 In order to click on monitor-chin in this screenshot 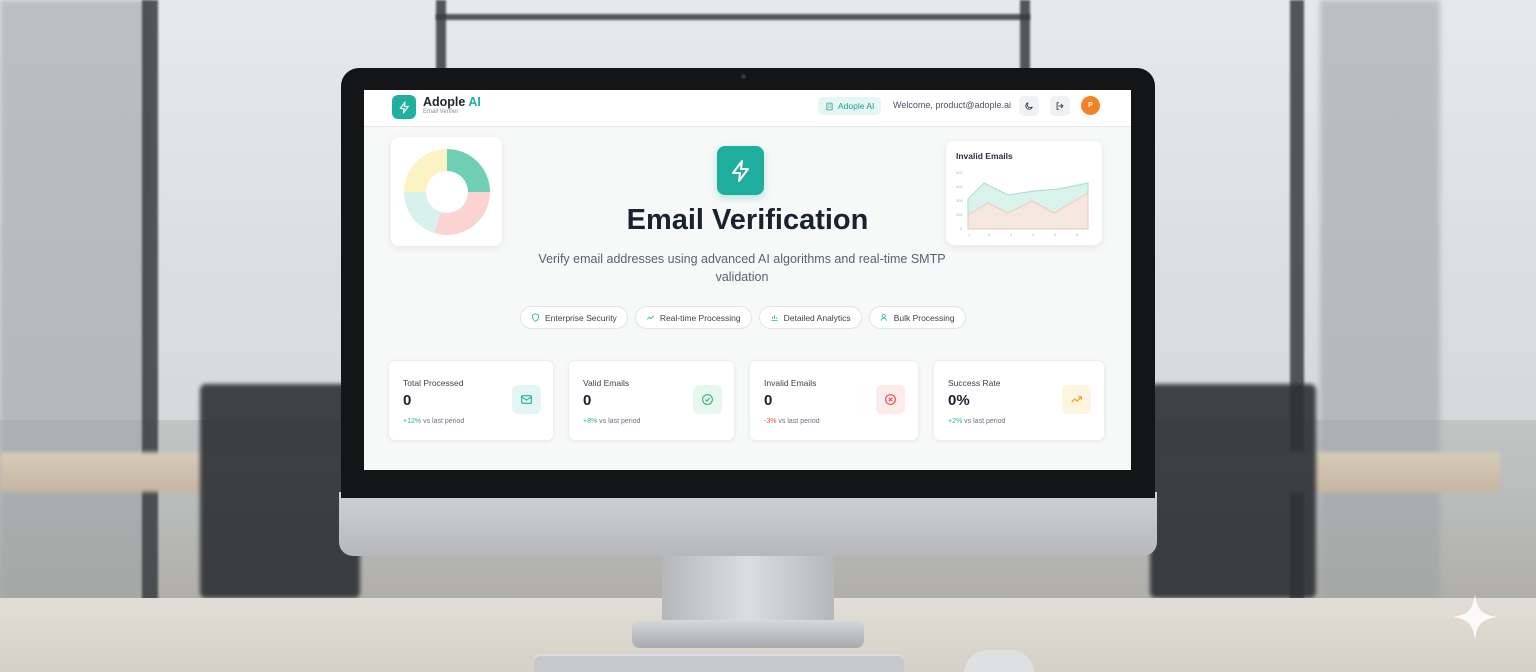, I will do `click(748, 524)`.